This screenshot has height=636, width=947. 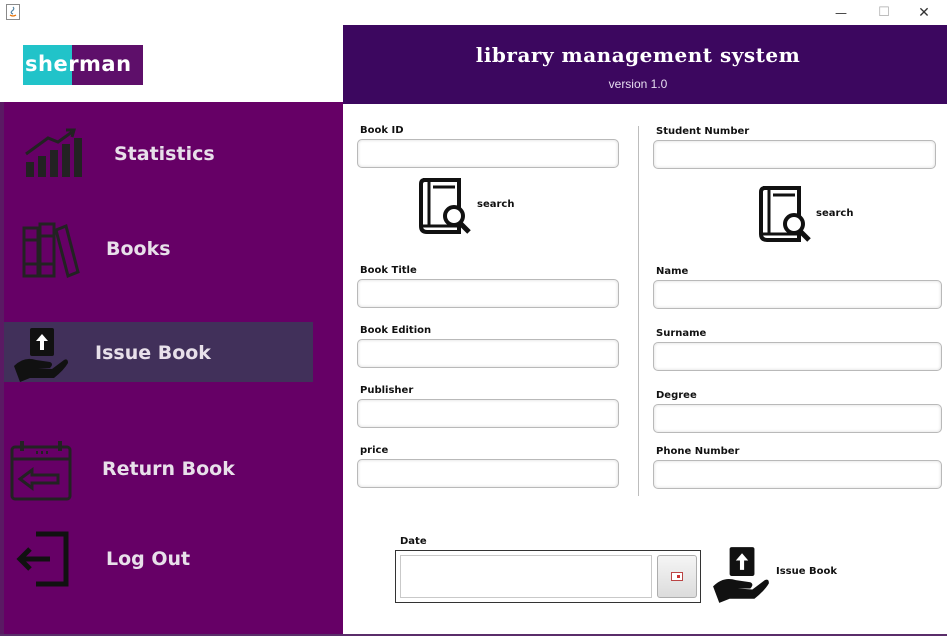 What do you see at coordinates (797, 294) in the screenshot?
I see `name-field` at bounding box center [797, 294].